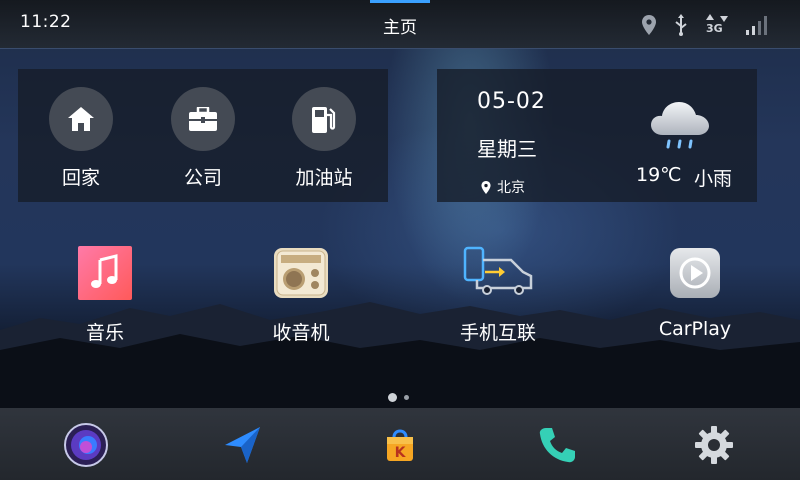 This screenshot has height=480, width=800. Describe the element at coordinates (392, 397) in the screenshot. I see `page-dot-active` at that location.